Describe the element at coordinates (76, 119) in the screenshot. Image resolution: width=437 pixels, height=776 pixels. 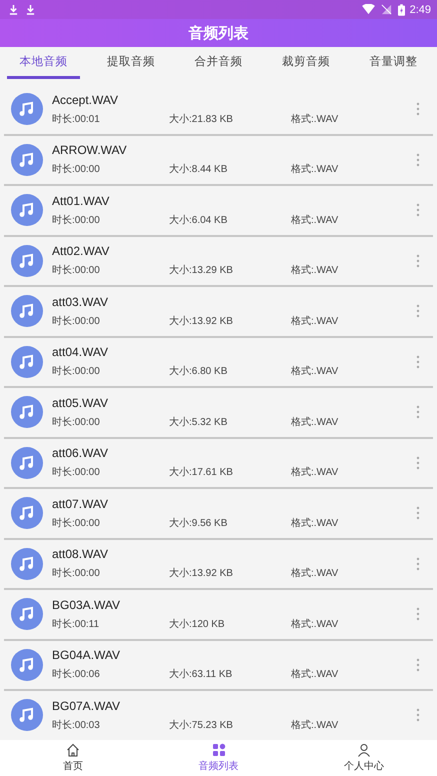
I see `duration-text: 时长:00:01` at that location.